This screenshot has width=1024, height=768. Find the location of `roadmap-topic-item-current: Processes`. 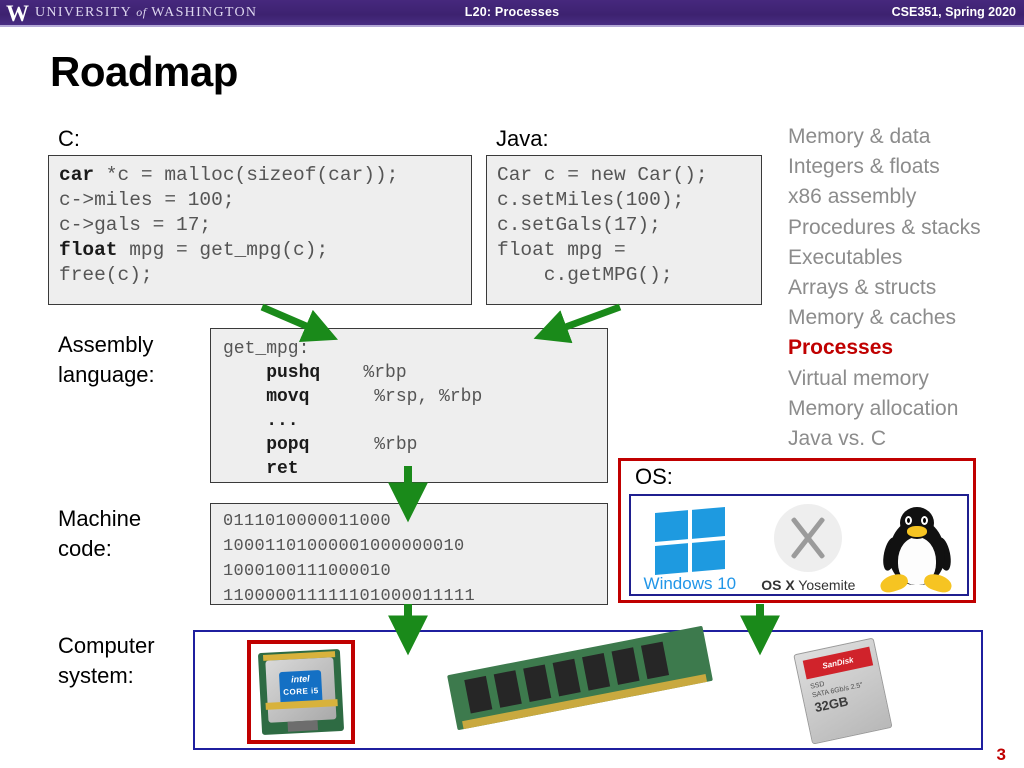

roadmap-topic-item-current: Processes is located at coordinates (841, 348).